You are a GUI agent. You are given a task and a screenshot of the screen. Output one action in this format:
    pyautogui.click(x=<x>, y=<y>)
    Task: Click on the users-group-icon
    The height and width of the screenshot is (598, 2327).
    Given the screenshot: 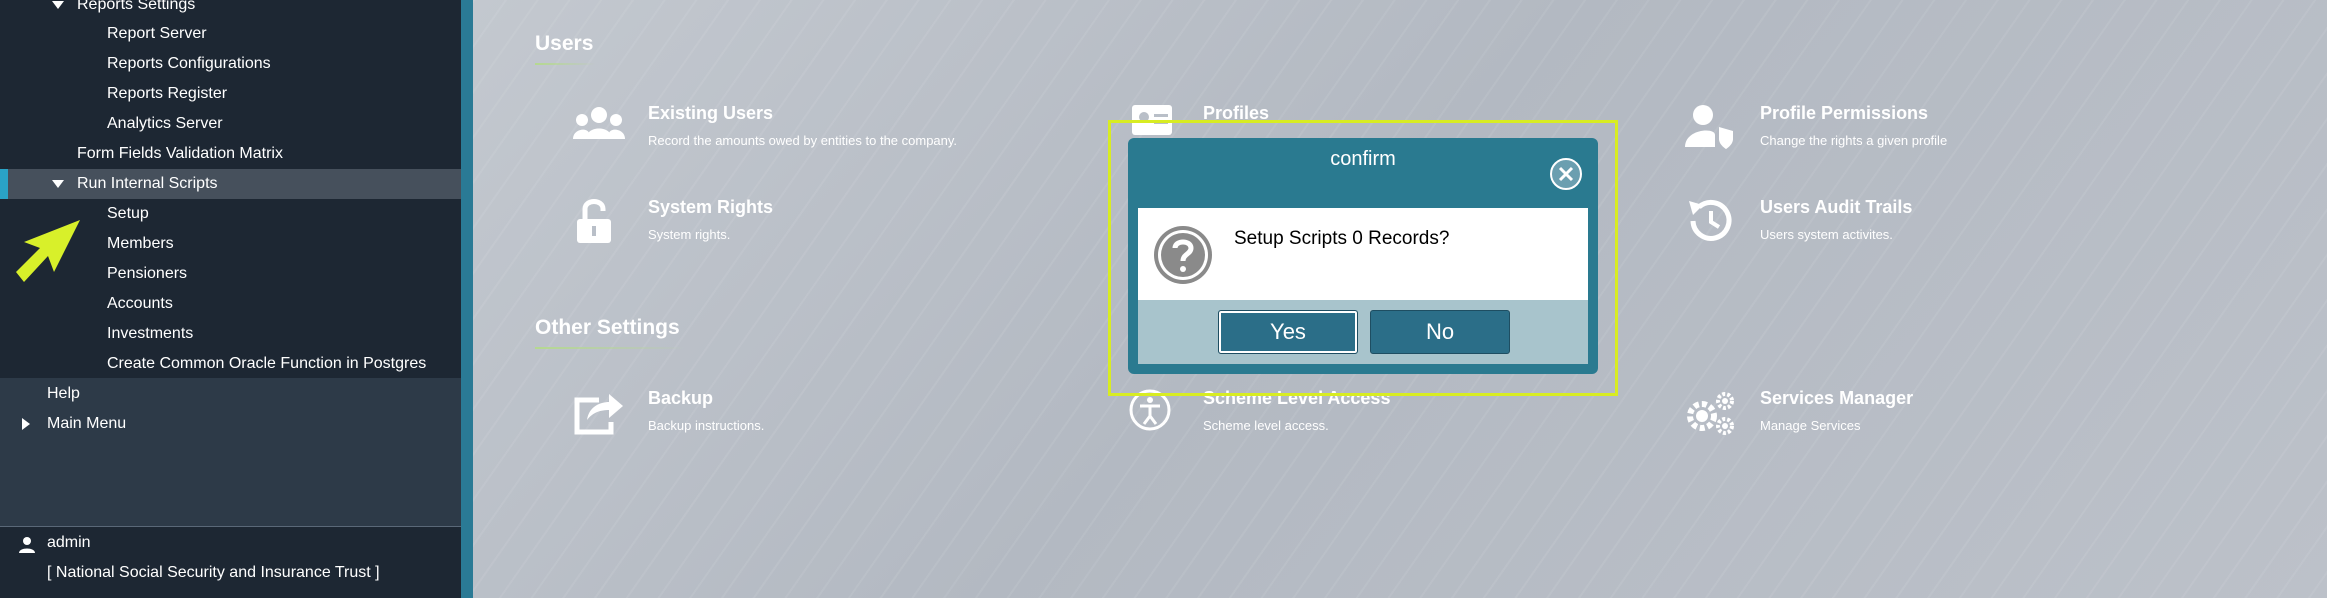 What is the action you would take?
    pyautogui.click(x=599, y=123)
    